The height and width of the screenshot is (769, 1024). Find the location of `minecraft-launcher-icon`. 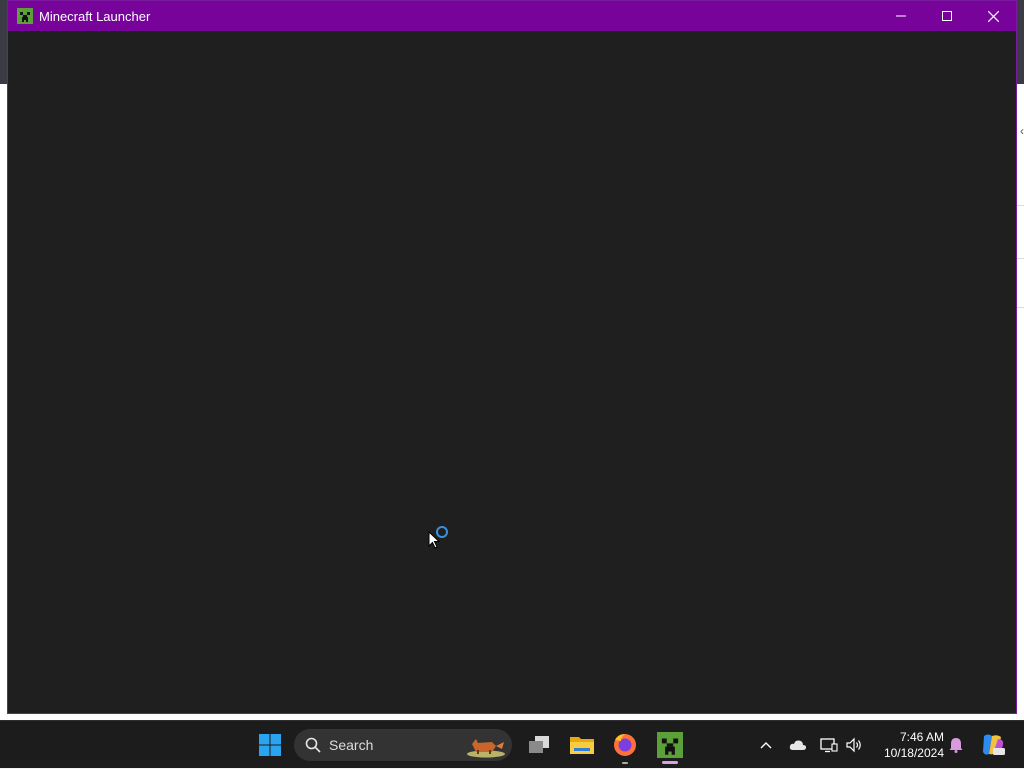

minecraft-launcher-icon is located at coordinates (670, 745).